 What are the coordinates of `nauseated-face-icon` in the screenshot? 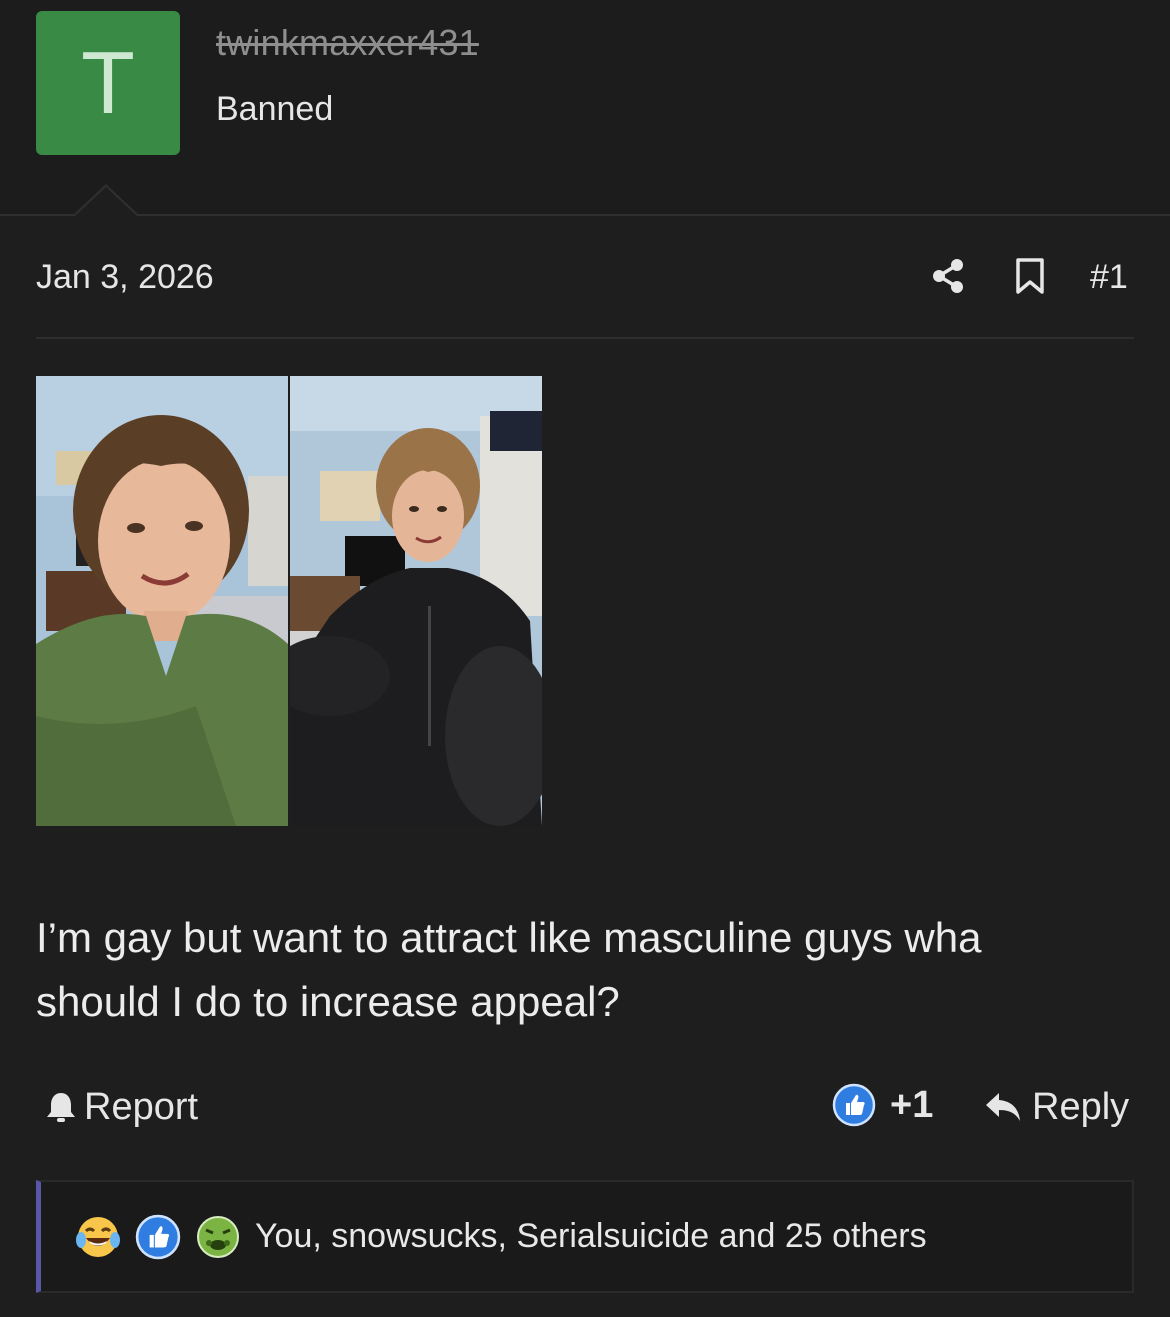 It's located at (218, 1236).